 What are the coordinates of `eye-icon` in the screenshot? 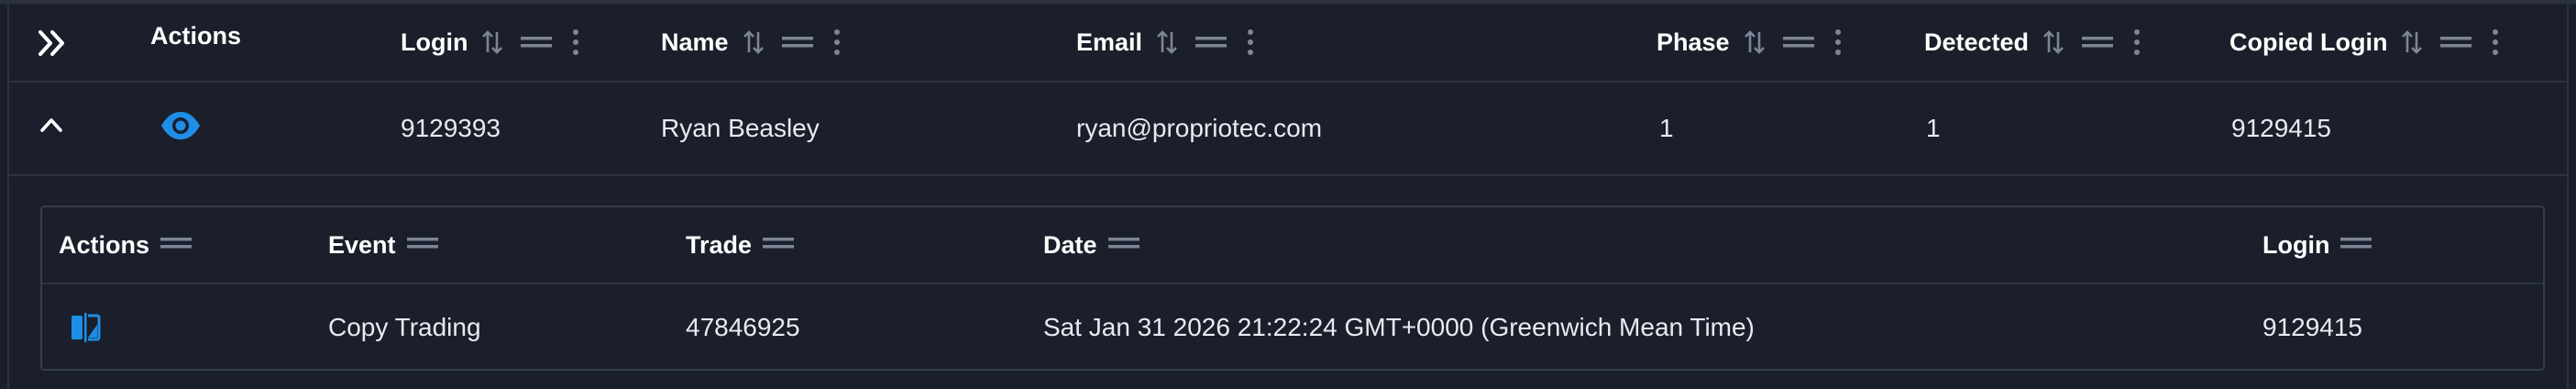 It's located at (180, 125).